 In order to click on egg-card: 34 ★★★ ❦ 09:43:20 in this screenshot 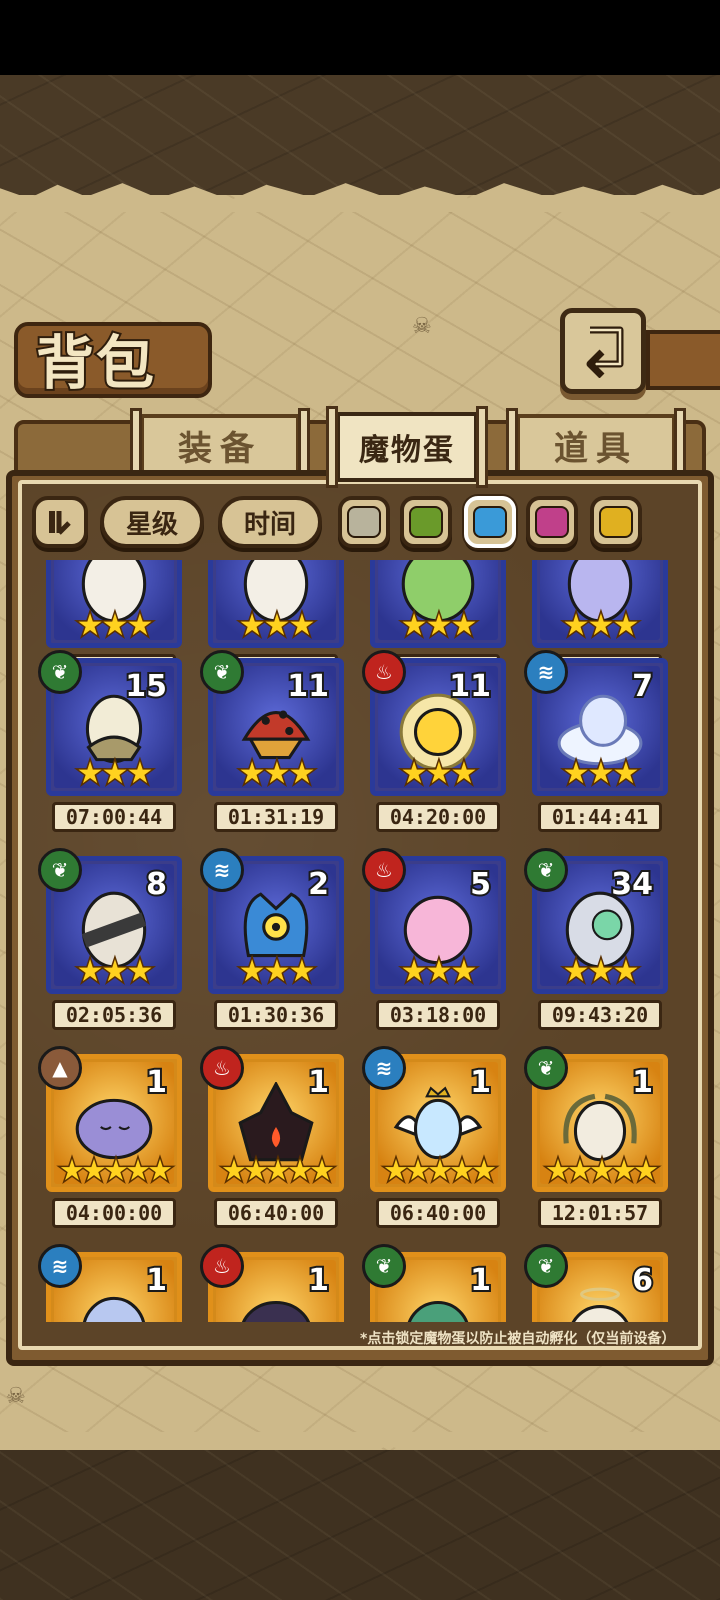, I will do `click(596, 939)`.